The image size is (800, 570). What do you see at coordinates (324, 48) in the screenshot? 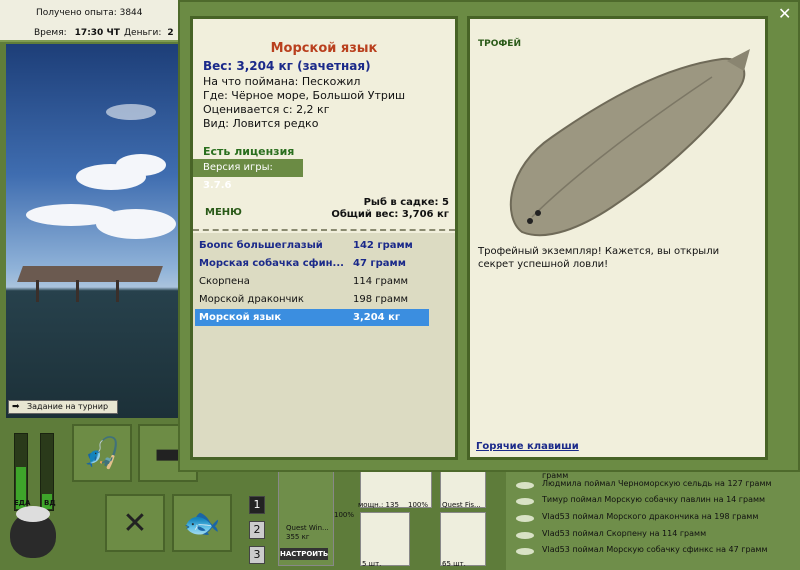
I see `fish-name: Морской язык` at bounding box center [324, 48].